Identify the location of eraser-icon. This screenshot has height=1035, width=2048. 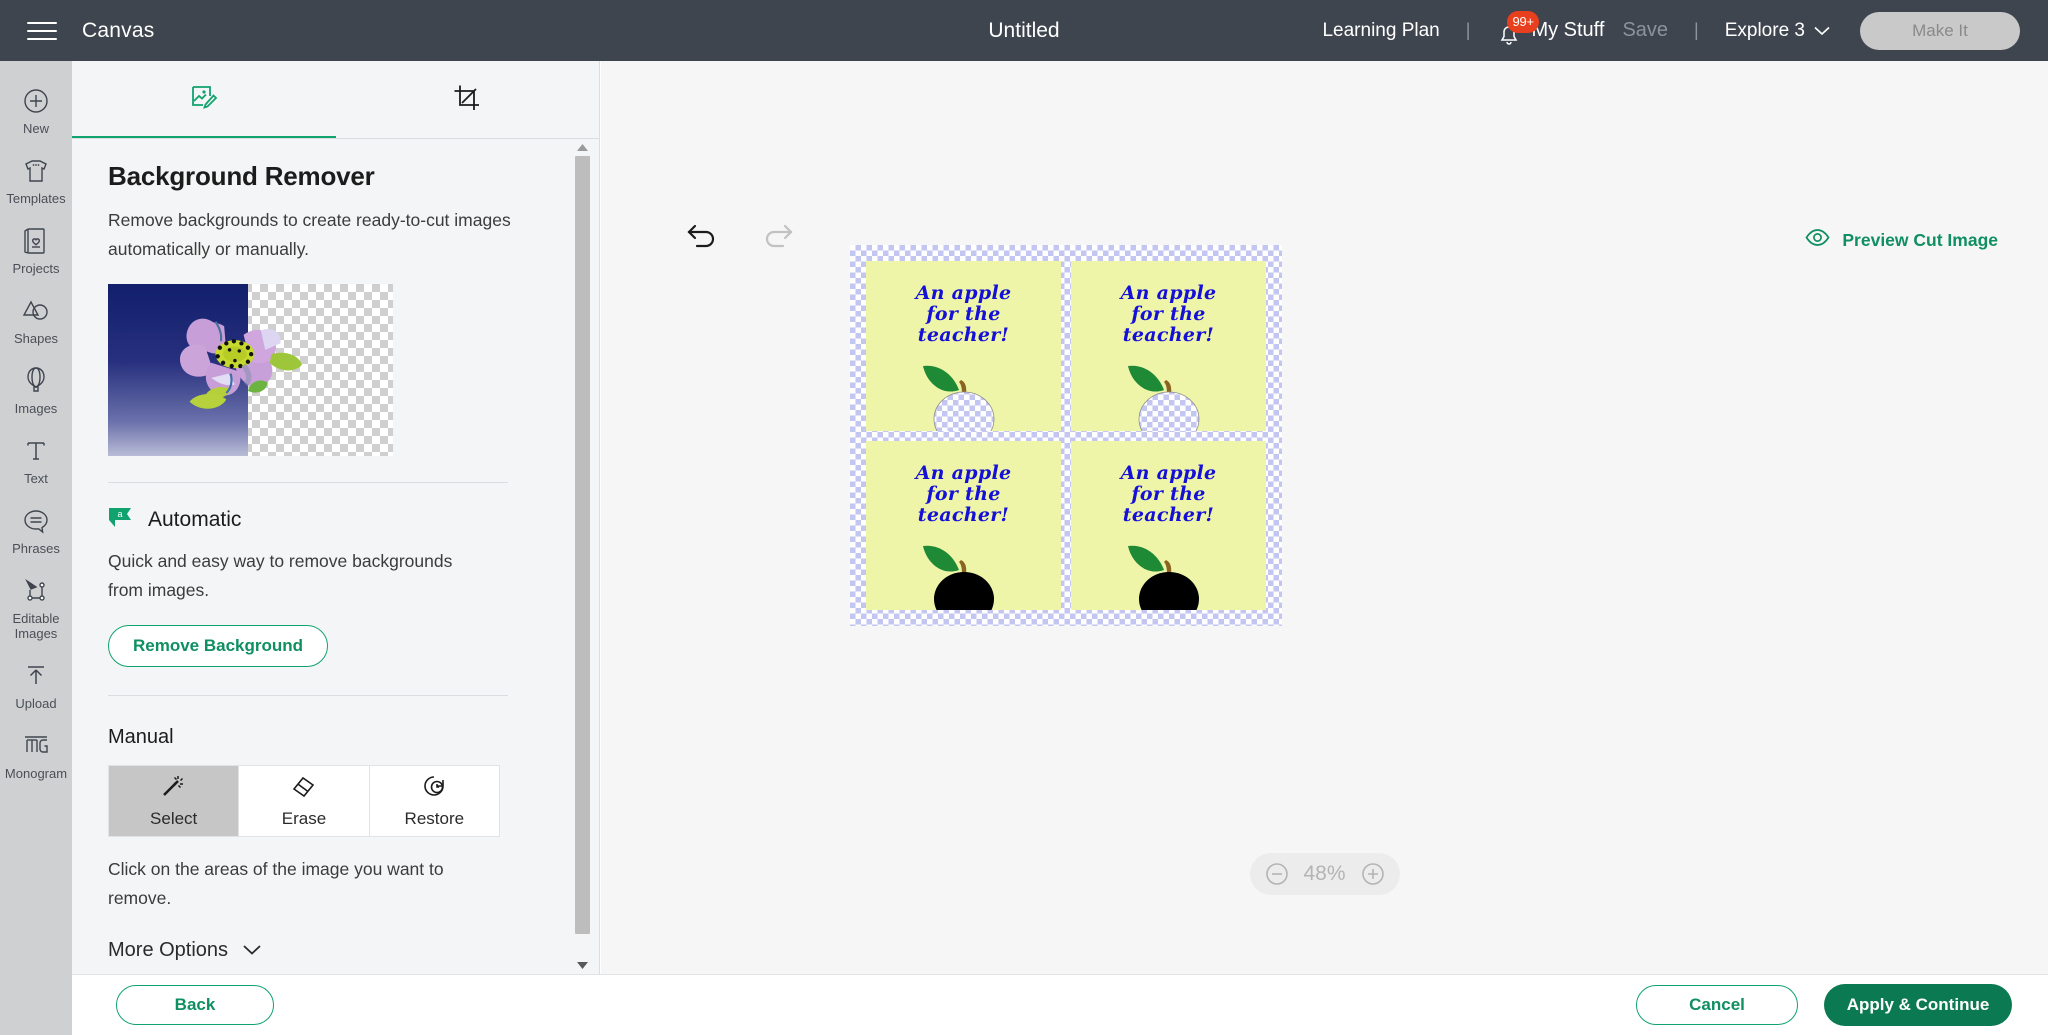
(304, 788).